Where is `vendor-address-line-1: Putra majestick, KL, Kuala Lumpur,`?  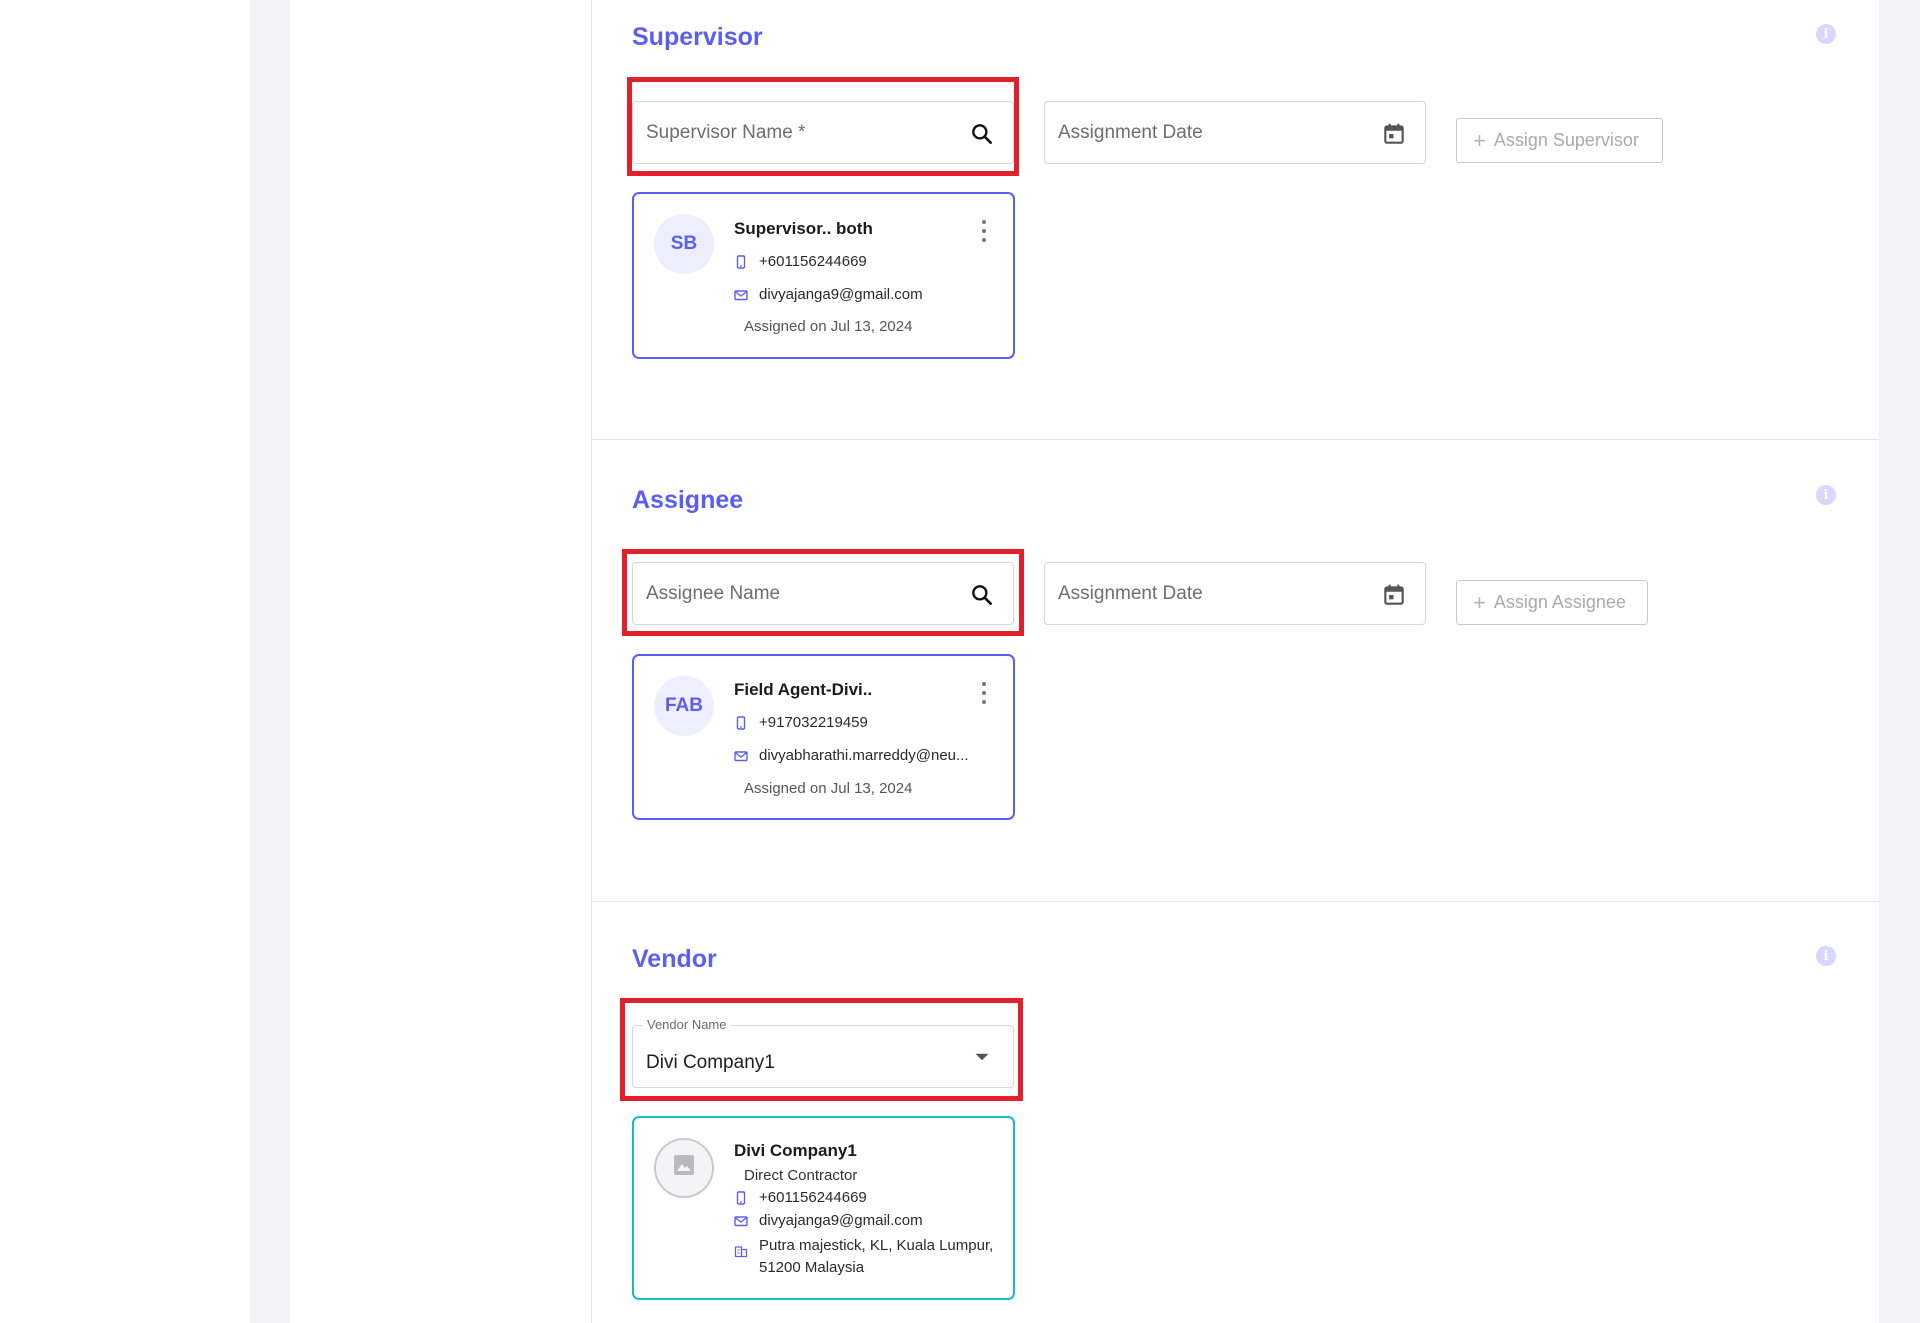
vendor-address-line-1: Putra majestick, KL, Kuala Lumpur, is located at coordinates (876, 1245).